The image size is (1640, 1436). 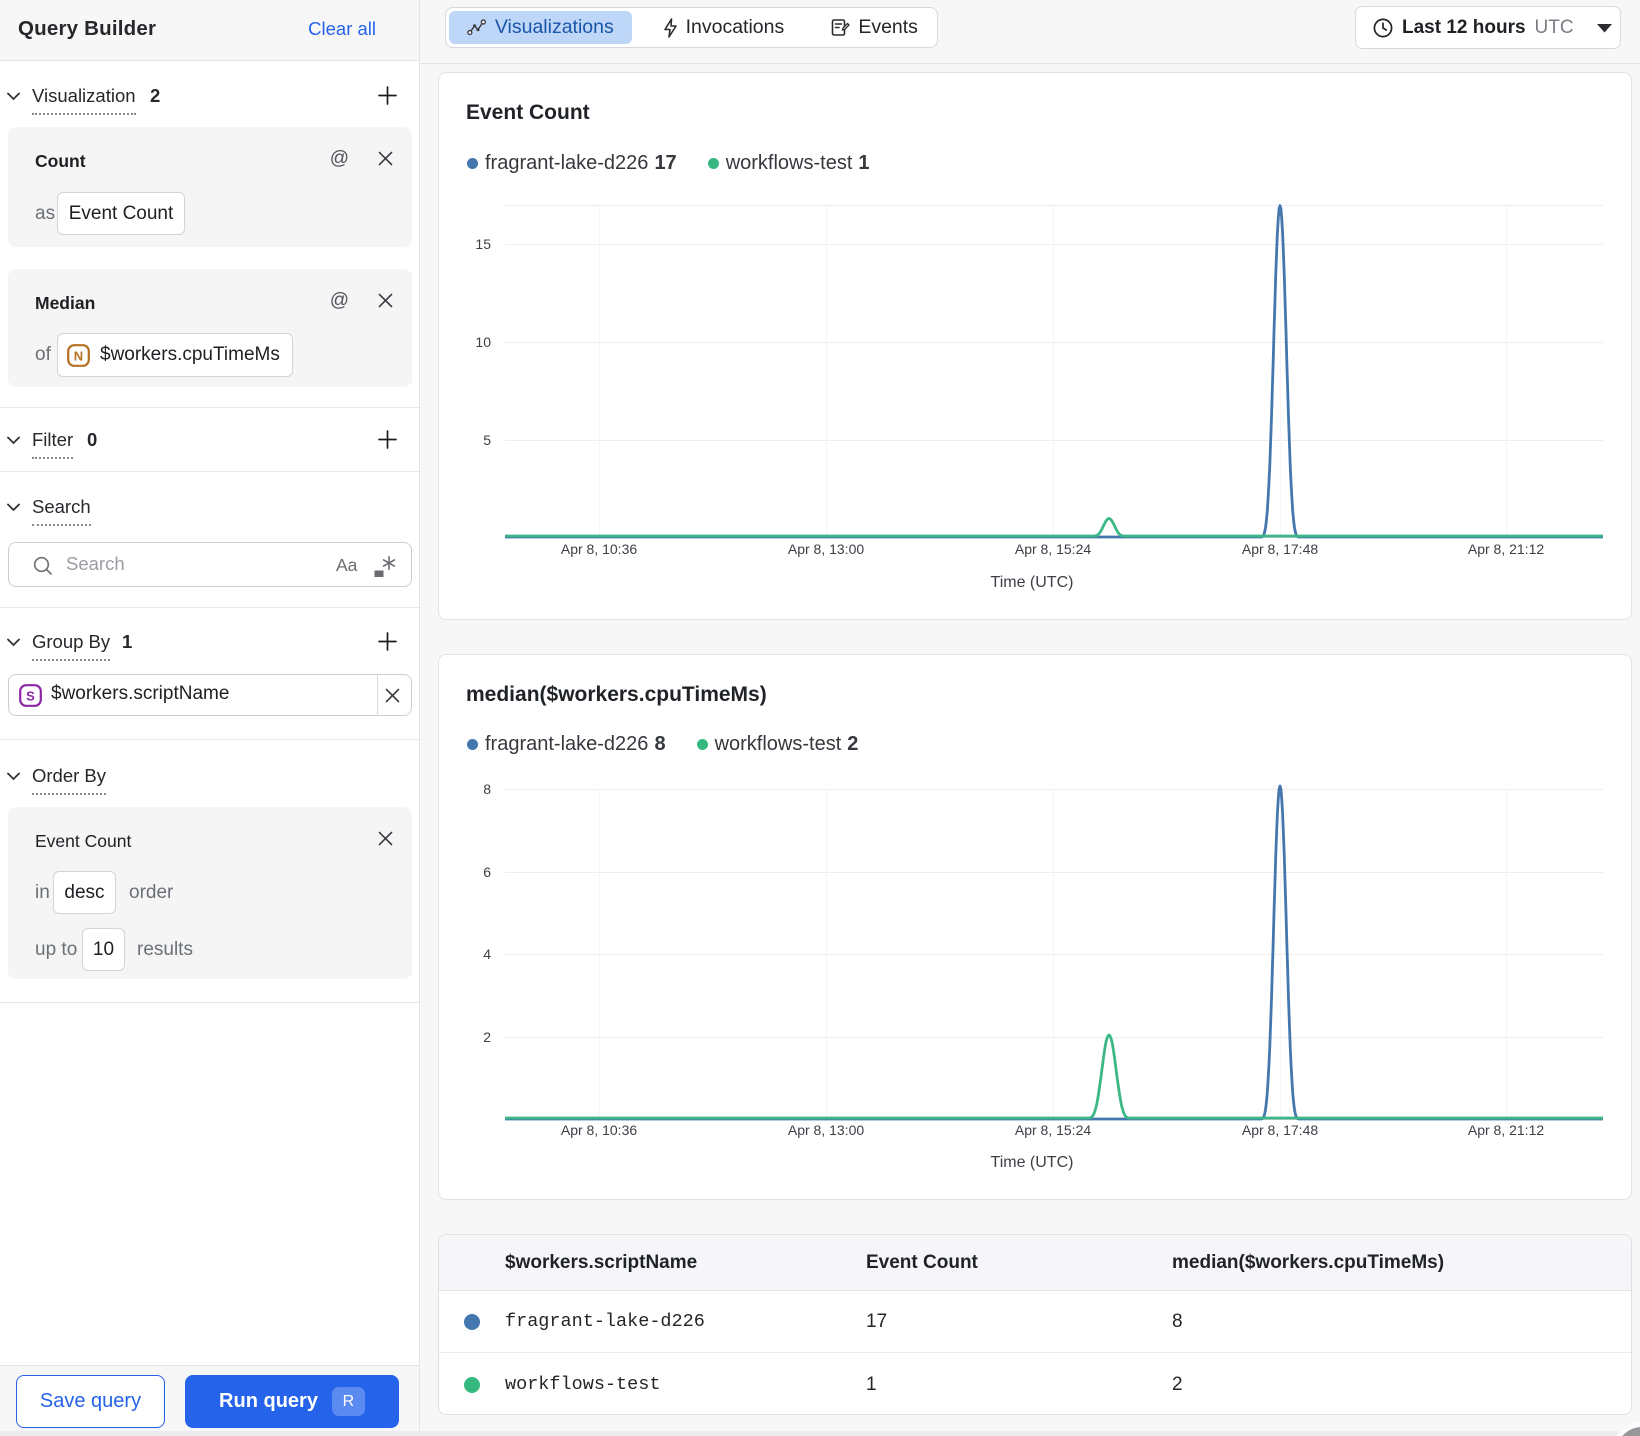 I want to click on svg-text: S, so click(x=30, y=695).